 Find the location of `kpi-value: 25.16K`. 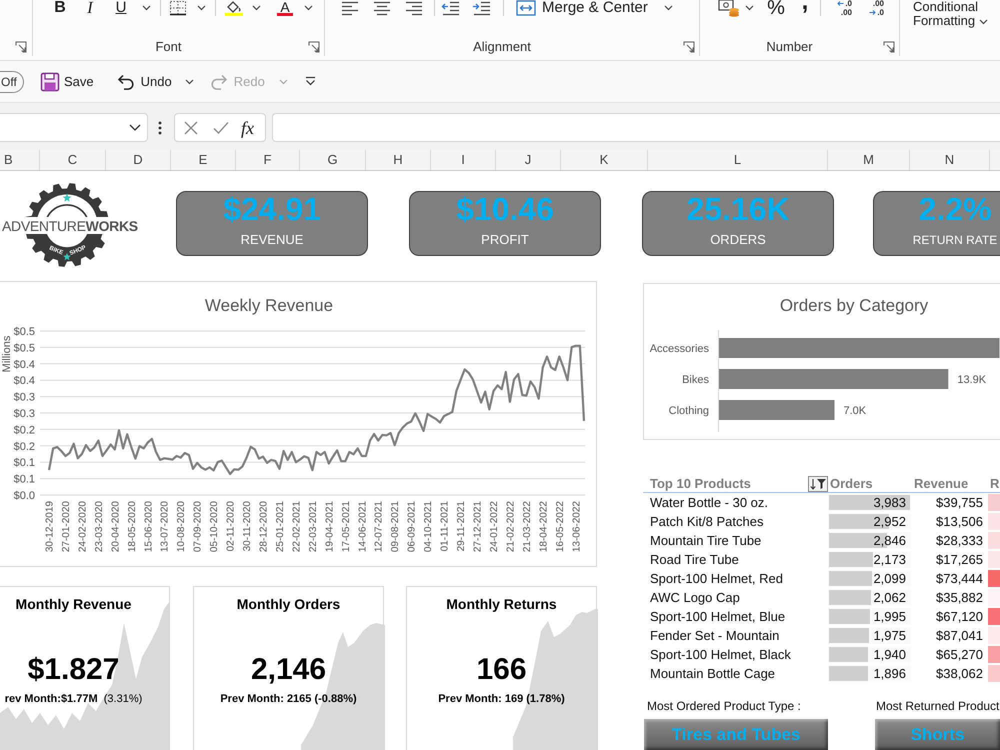

kpi-value: 25.16K is located at coordinates (738, 209).